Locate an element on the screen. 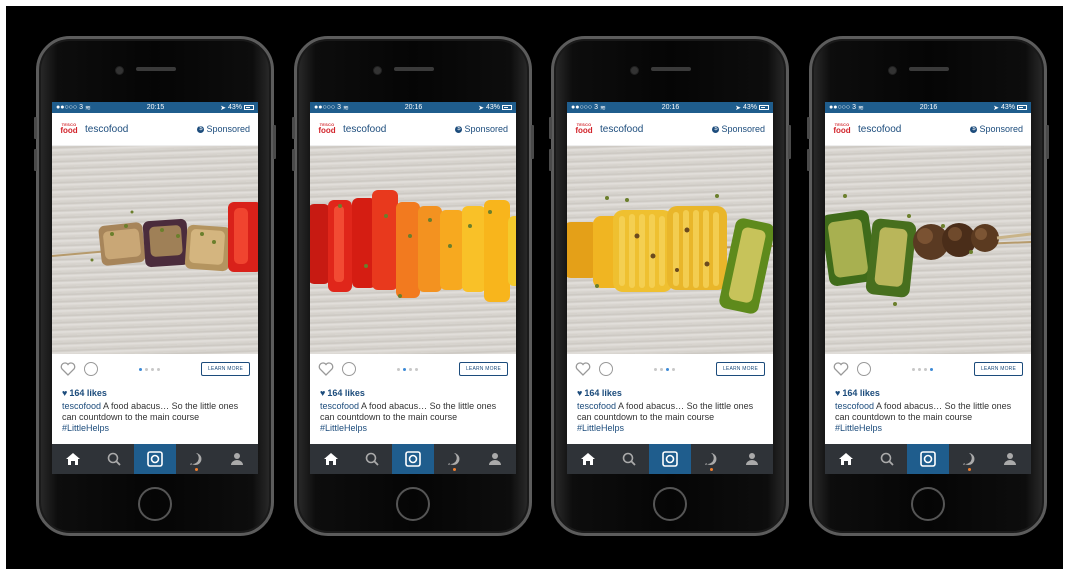 The image size is (1069, 575). aubergine-pepper-skewer-image is located at coordinates (155, 237).